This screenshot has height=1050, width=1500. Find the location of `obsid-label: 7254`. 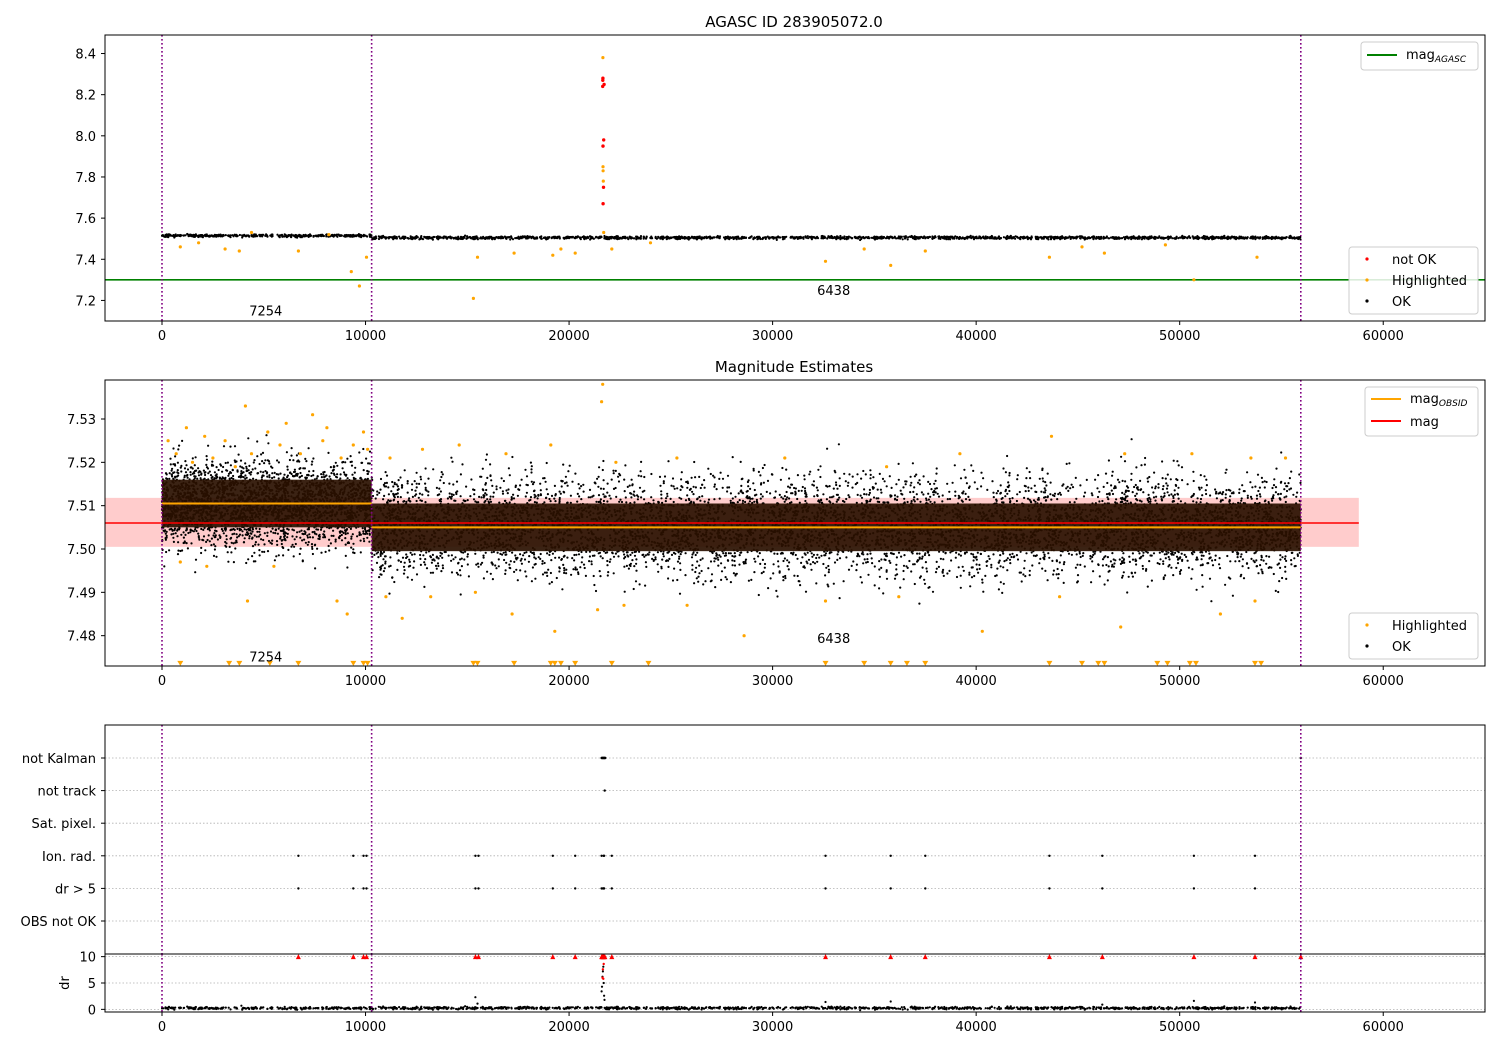

obsid-label: 7254 is located at coordinates (265, 312).